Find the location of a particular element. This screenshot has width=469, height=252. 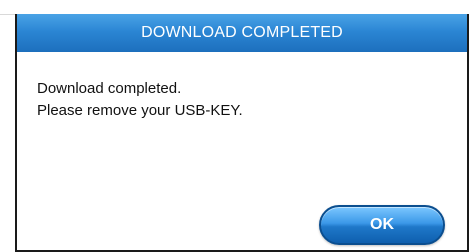

ok-button: OK is located at coordinates (382, 225).